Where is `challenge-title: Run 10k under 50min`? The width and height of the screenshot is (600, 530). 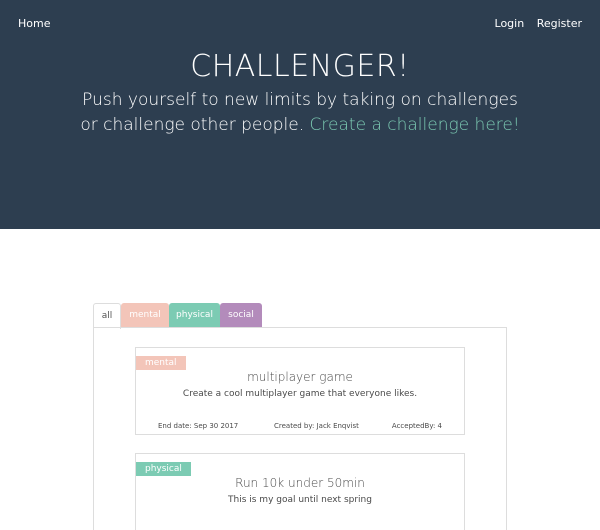
challenge-title: Run 10k under 50min is located at coordinates (300, 483).